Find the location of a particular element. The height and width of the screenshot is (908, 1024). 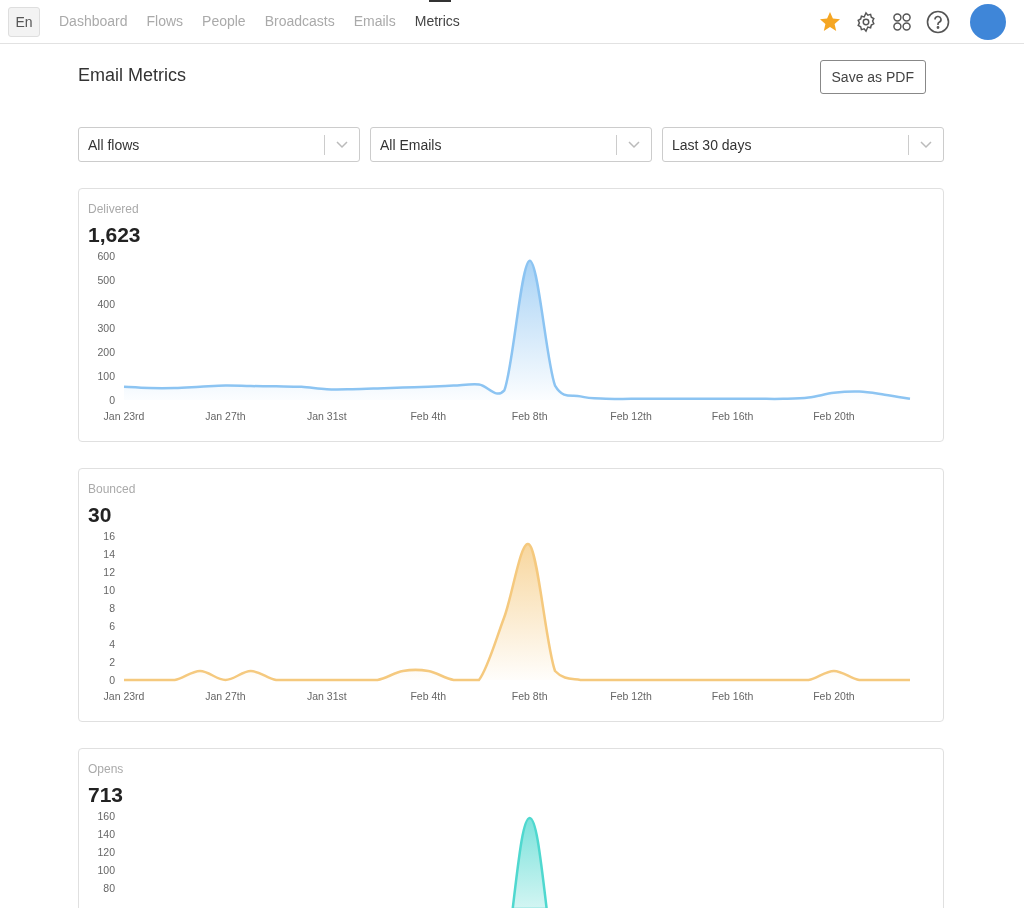

metric-label: Delivered is located at coordinates (113, 209).